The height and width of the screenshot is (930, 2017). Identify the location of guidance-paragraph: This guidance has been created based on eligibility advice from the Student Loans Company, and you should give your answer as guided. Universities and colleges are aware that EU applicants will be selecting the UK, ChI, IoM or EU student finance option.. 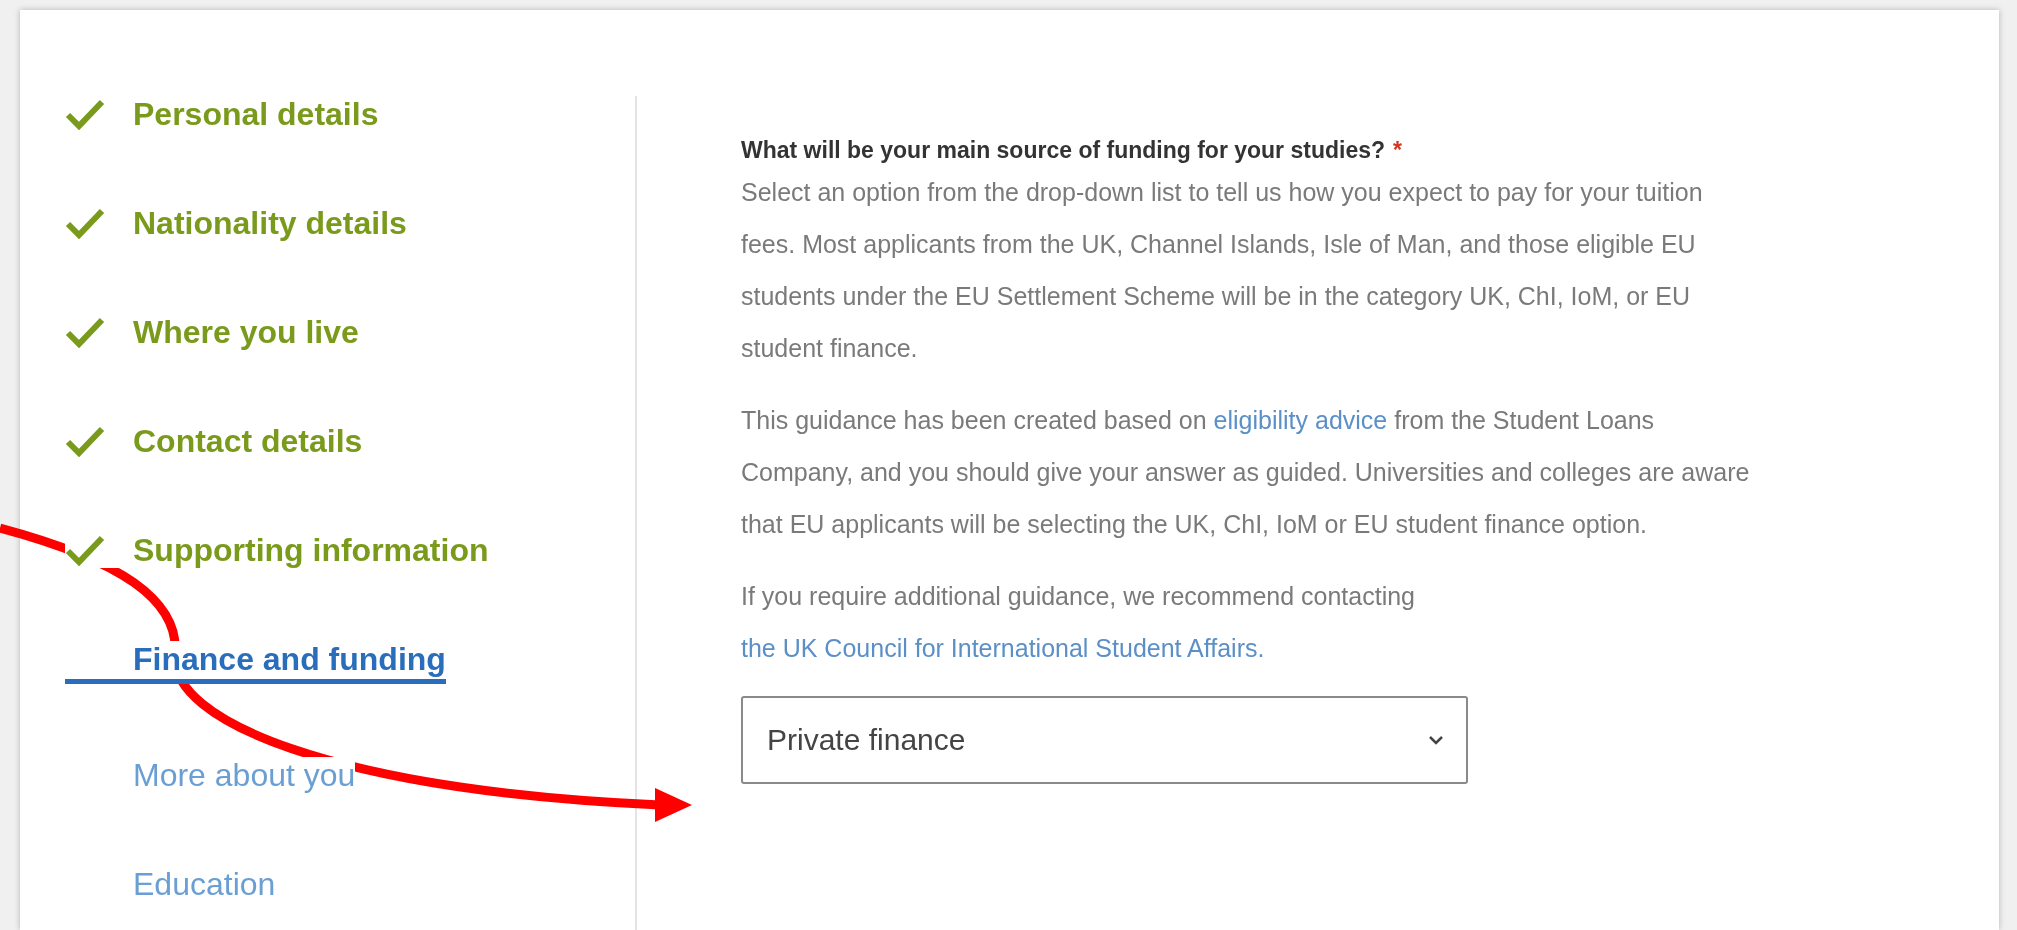
(1246, 472).